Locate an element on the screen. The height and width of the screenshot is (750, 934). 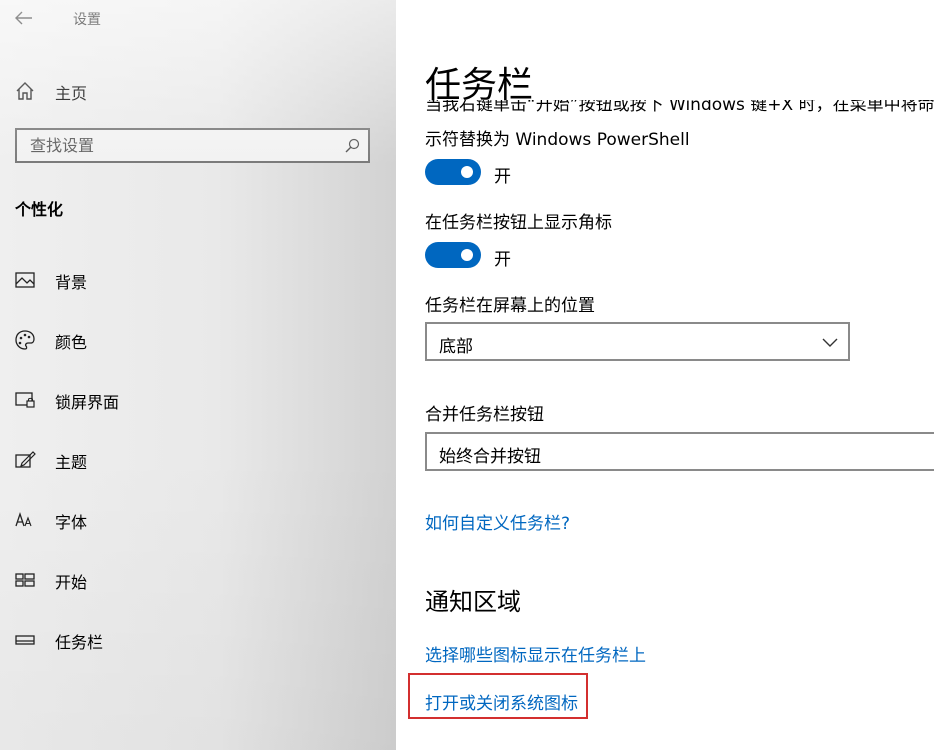
sidebar-item-taskbar: 任务栏 is located at coordinates (198, 640).